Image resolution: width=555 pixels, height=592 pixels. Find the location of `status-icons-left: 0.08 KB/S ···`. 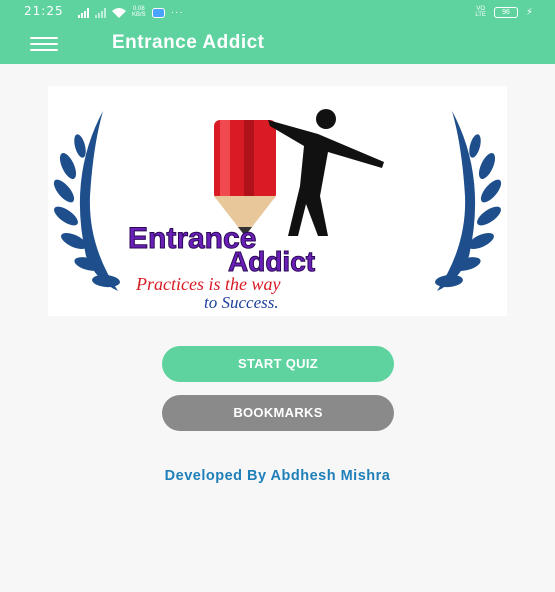

status-icons-left: 0.08 KB/S ··· is located at coordinates (131, 12).